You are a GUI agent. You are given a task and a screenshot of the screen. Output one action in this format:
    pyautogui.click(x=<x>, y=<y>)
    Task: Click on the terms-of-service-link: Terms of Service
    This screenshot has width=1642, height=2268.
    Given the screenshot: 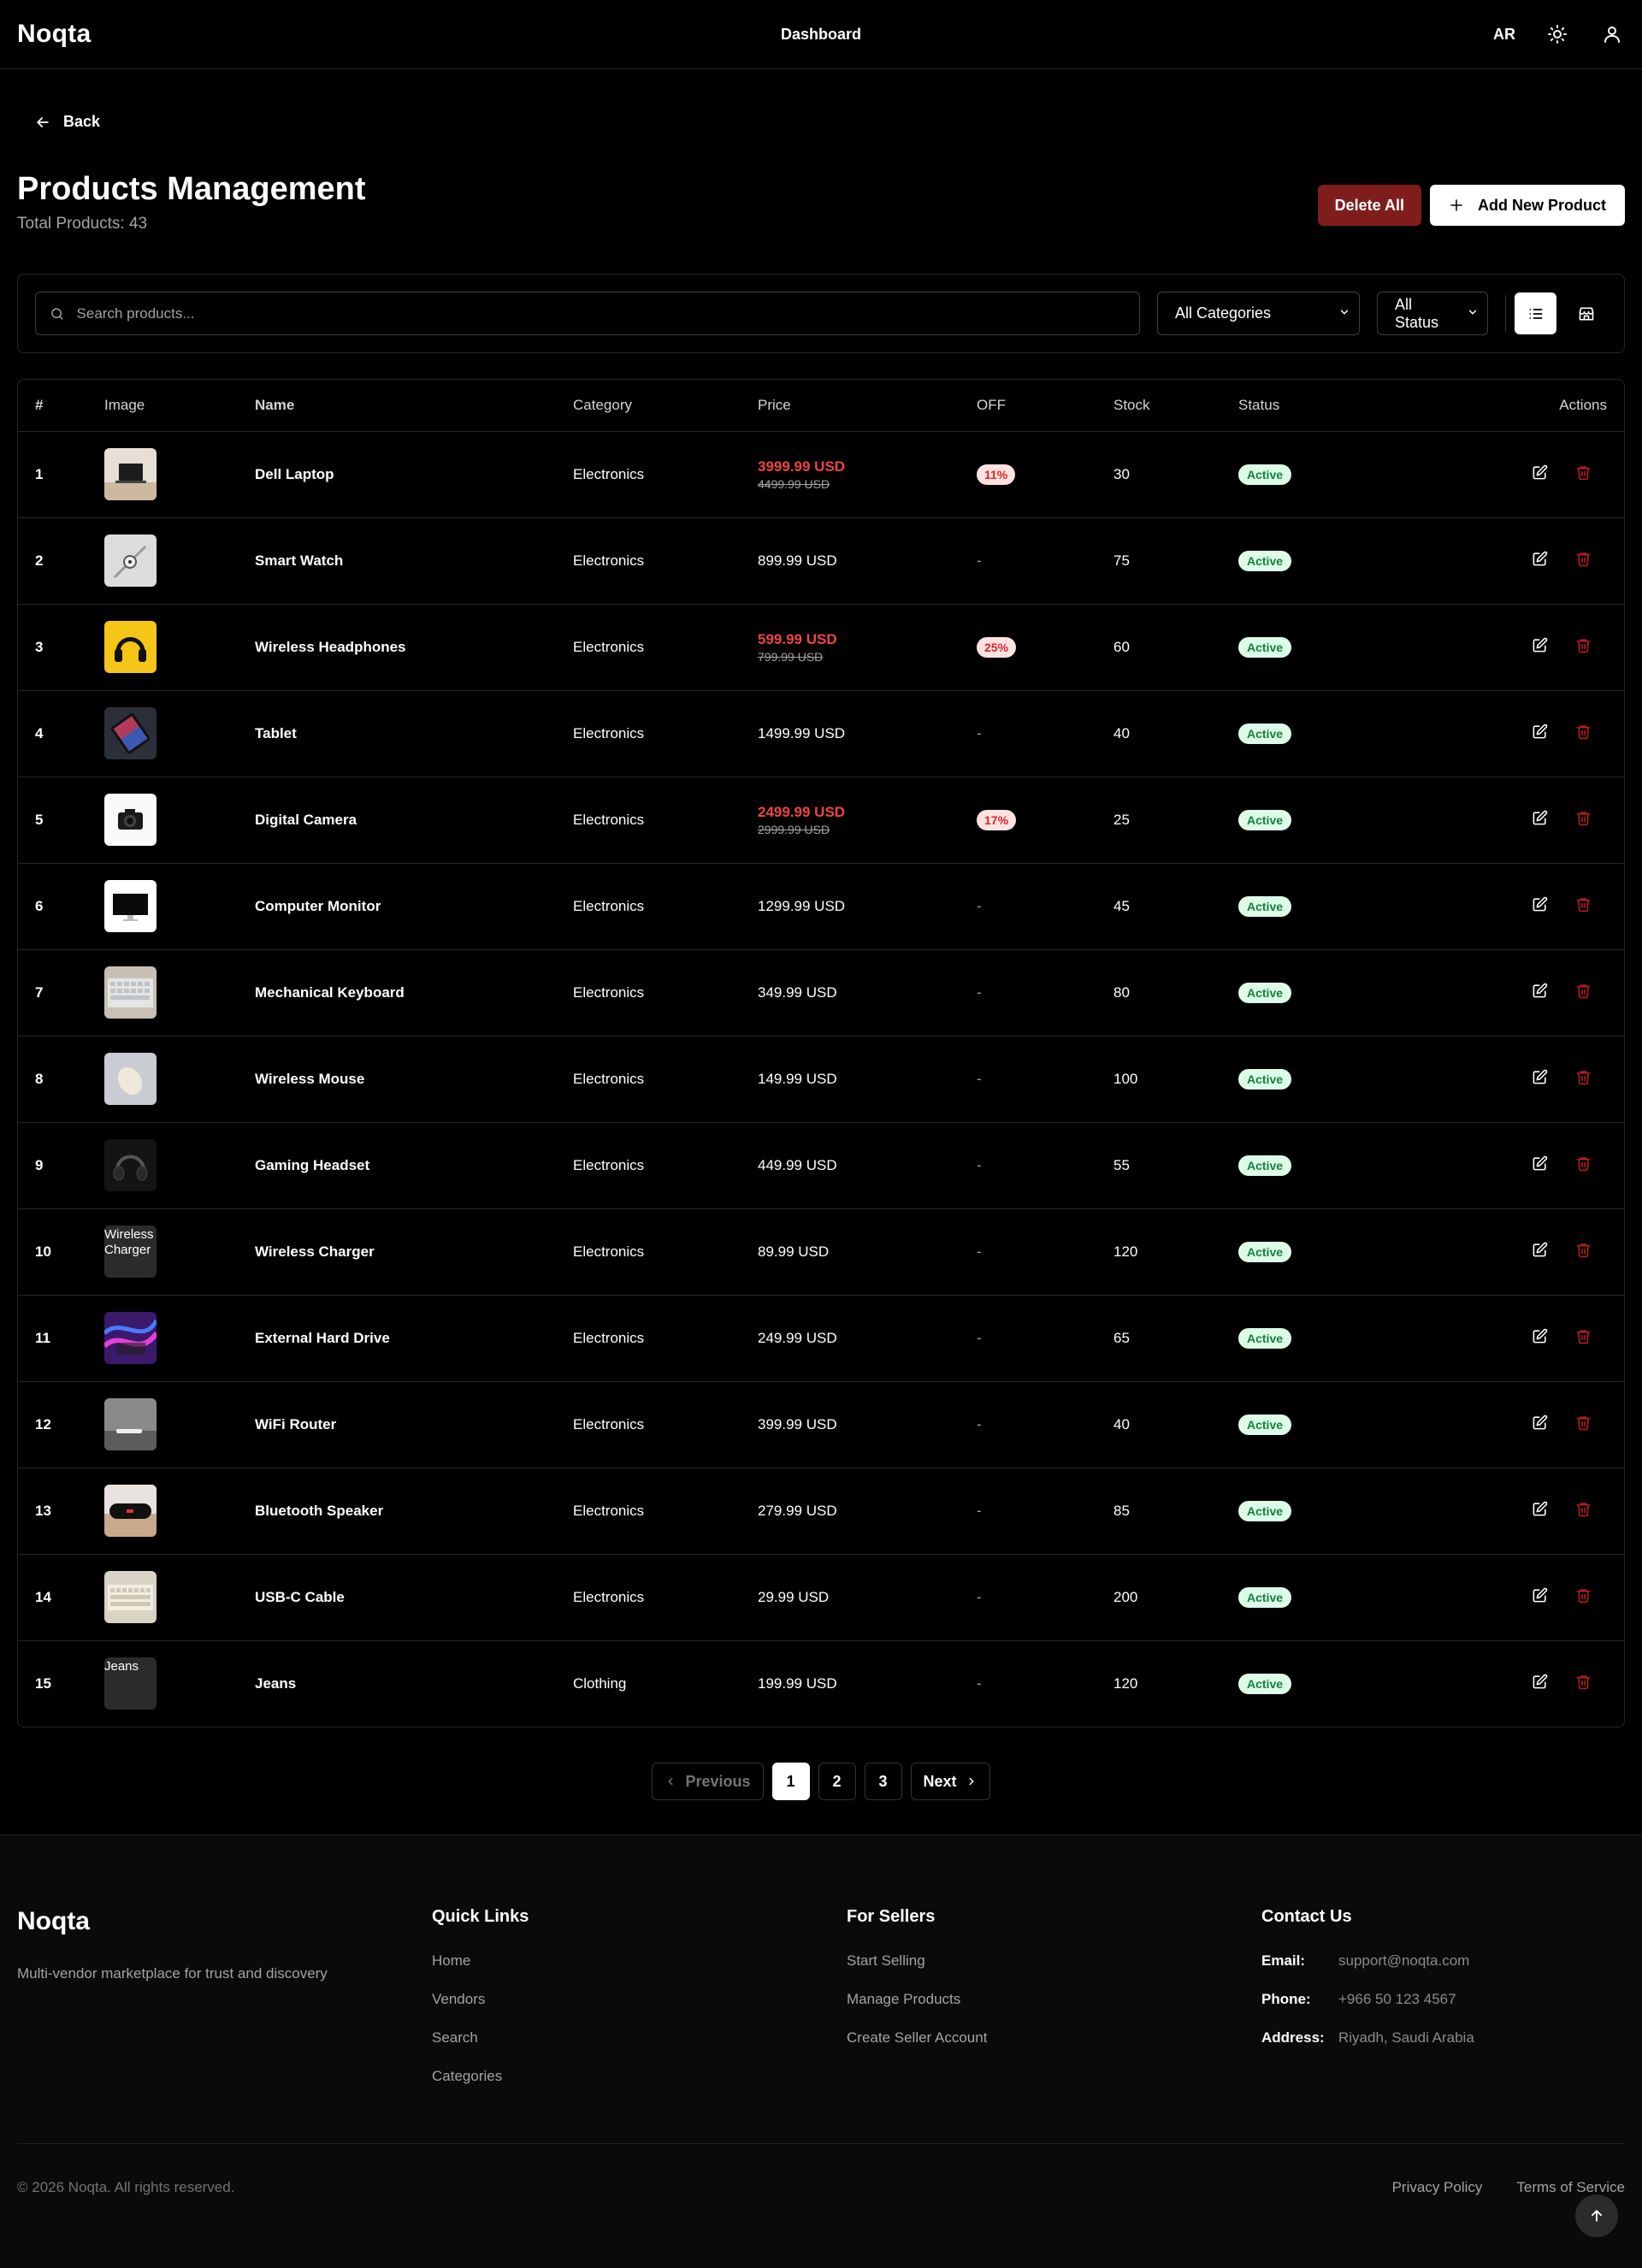 What is the action you would take?
    pyautogui.click(x=1570, y=2187)
    